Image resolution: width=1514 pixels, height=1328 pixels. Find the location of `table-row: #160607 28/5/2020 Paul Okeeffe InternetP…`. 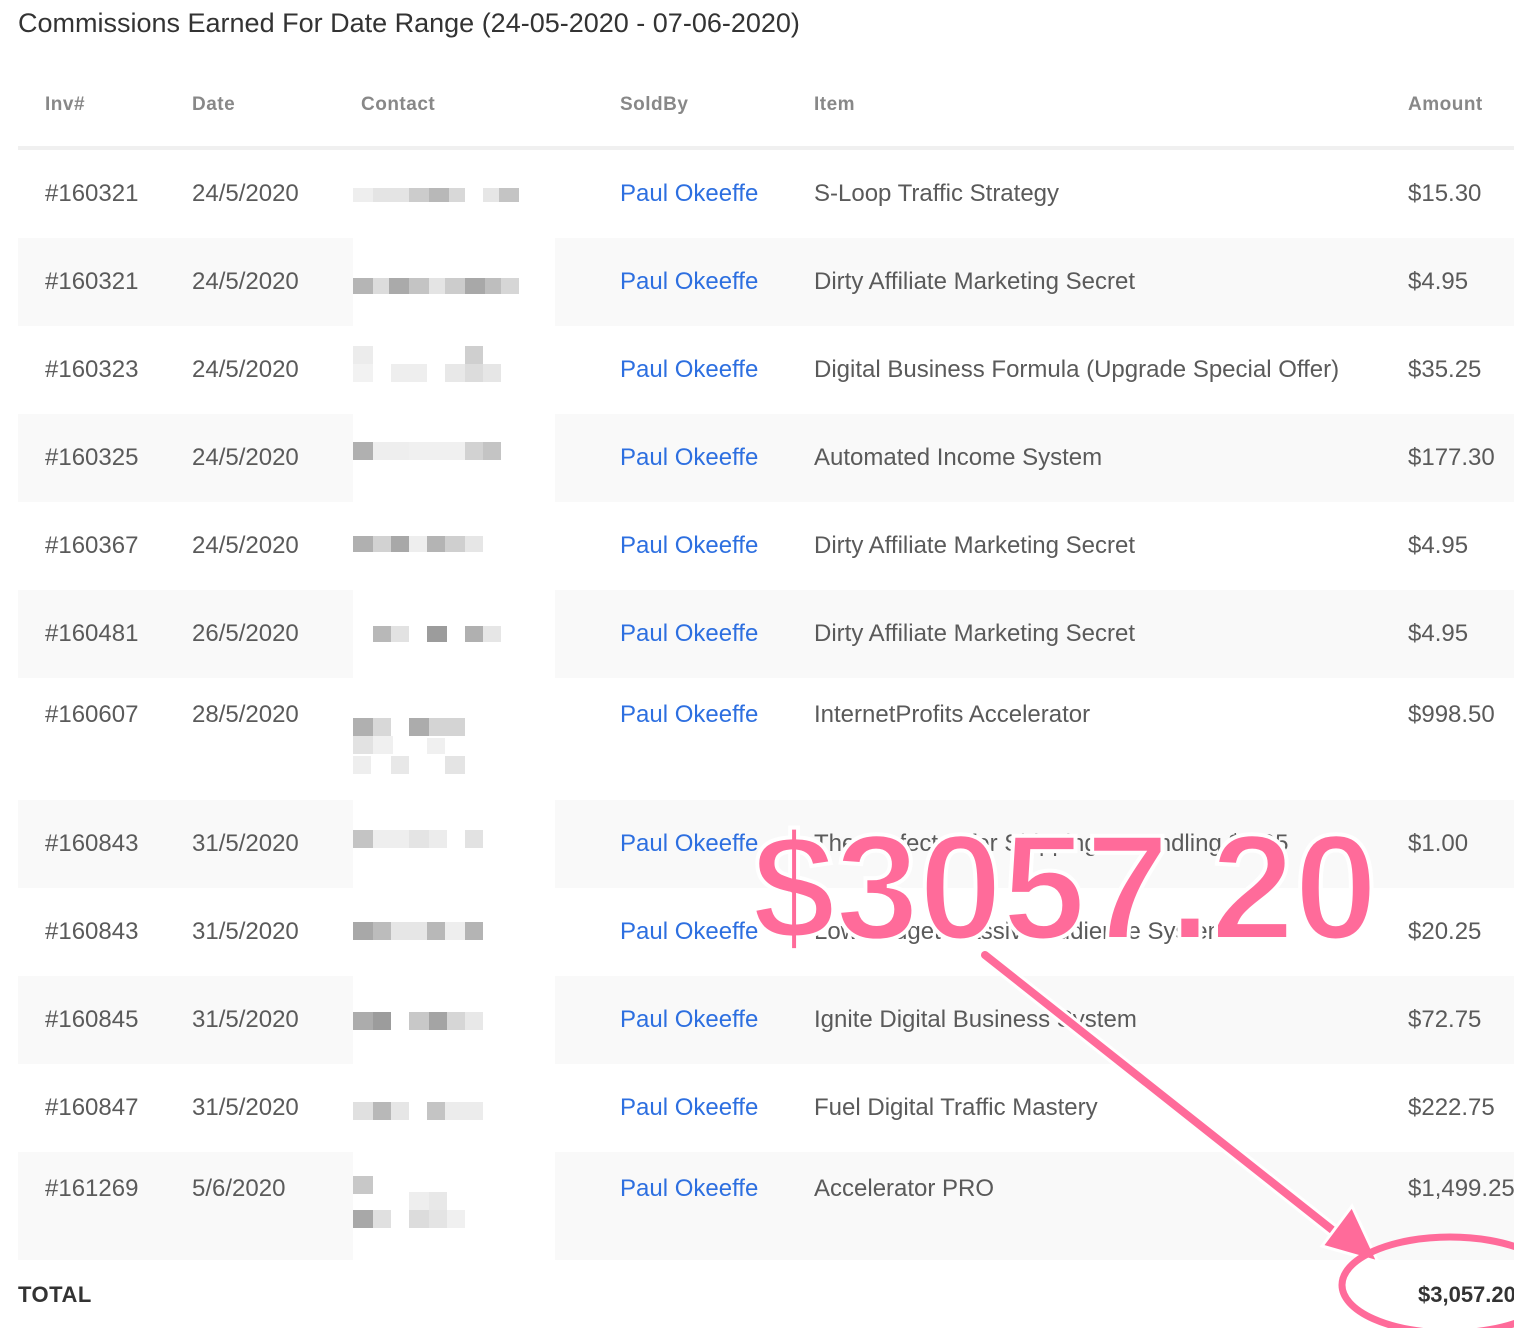

table-row: #160607 28/5/2020 Paul Okeeffe InternetP… is located at coordinates (766, 739).